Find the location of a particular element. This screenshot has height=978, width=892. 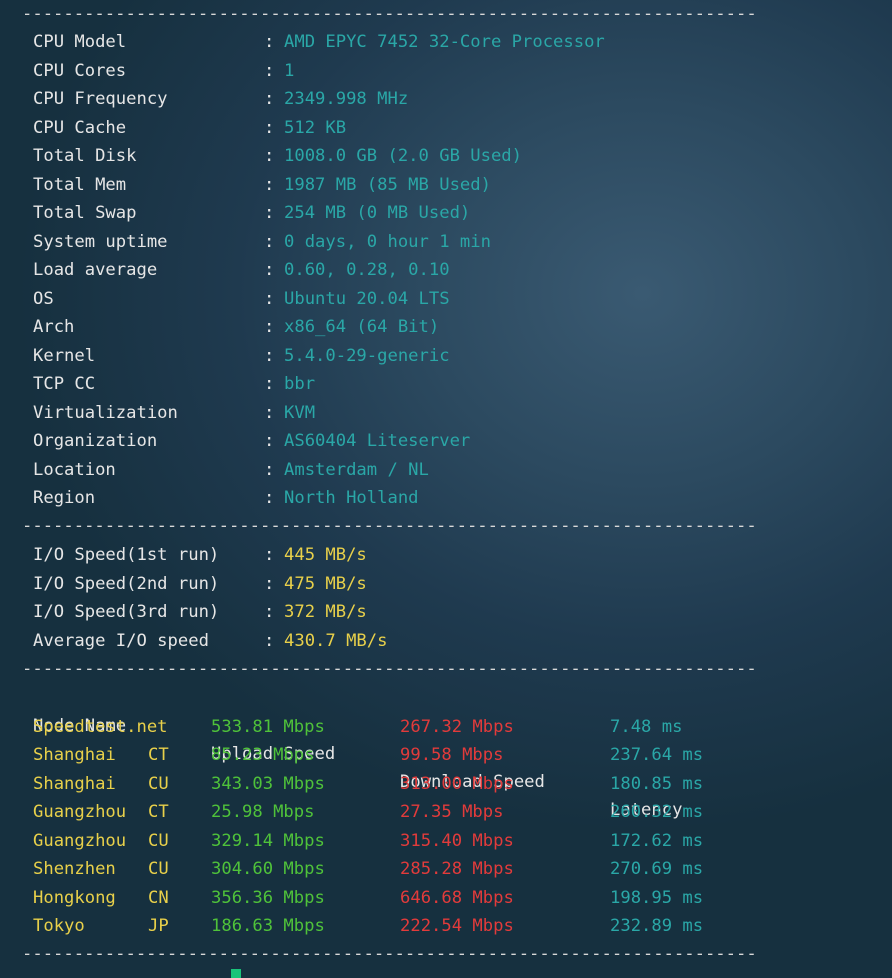

upload-speed: 329.14 Mbps is located at coordinates (268, 840).